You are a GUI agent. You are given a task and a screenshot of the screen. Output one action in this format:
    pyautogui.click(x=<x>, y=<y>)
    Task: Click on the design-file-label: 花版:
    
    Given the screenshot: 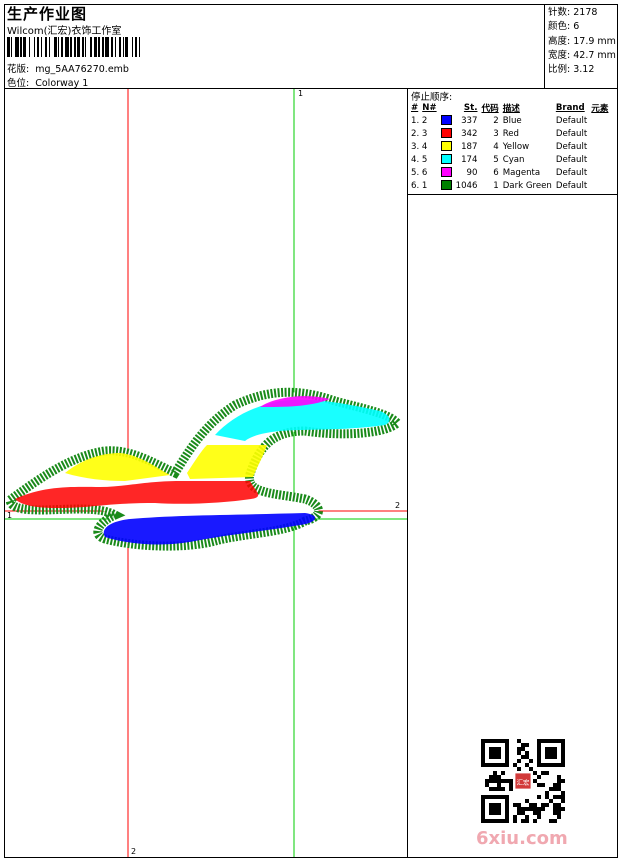 What is the action you would take?
    pyautogui.click(x=18, y=69)
    